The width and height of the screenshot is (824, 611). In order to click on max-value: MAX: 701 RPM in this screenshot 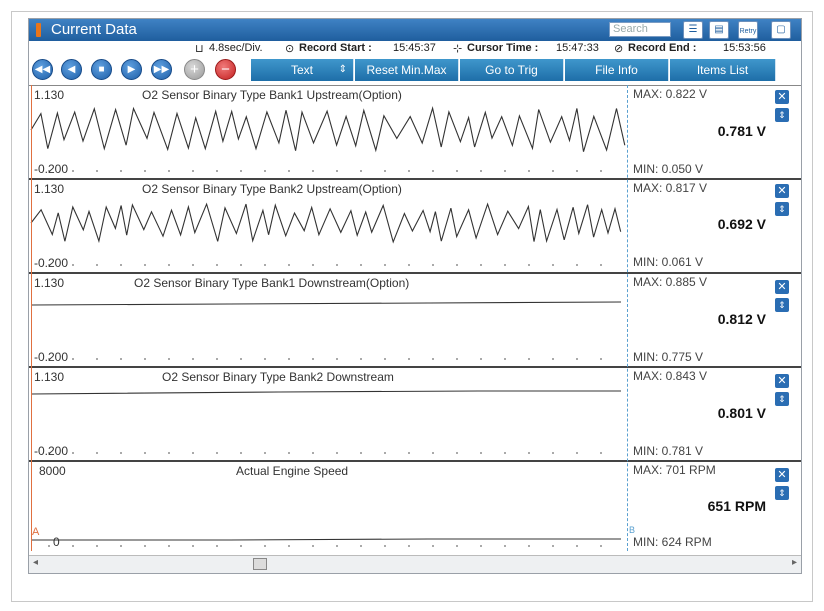, I will do `click(674, 470)`.